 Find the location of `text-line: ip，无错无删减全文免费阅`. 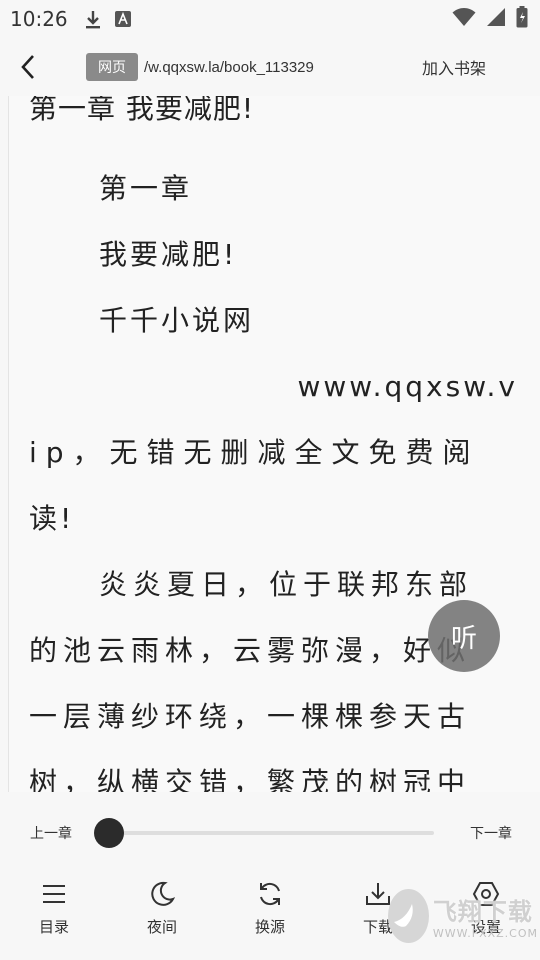

text-line: ip，无错无删减全文免费阅 is located at coordinates (254, 452).